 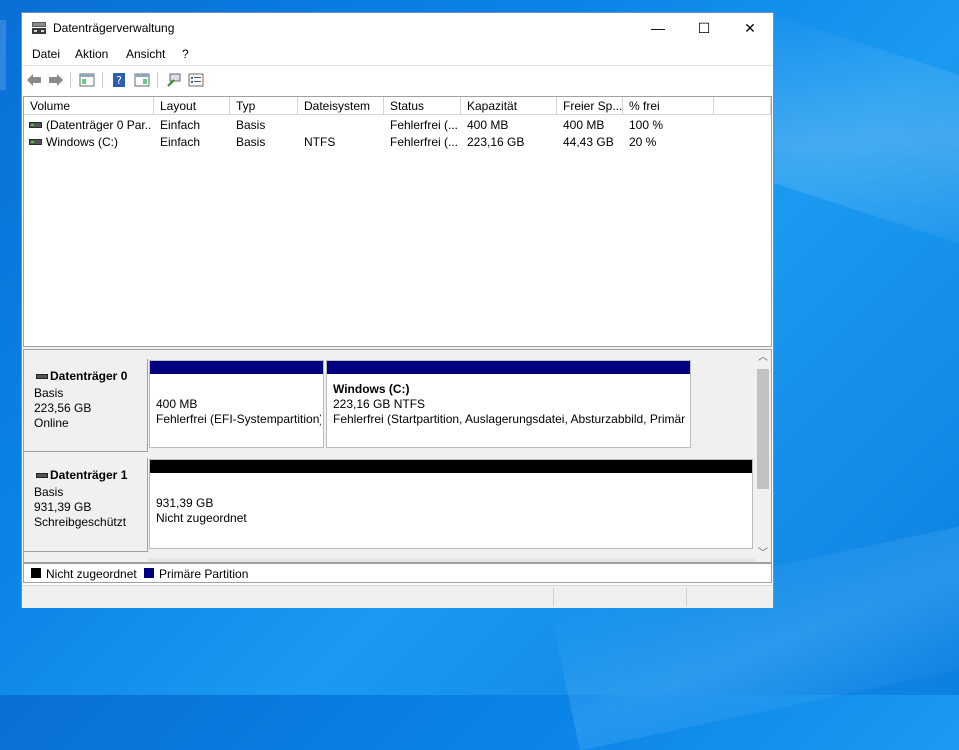 What do you see at coordinates (704, 28) in the screenshot?
I see `maximize-button: ☐` at bounding box center [704, 28].